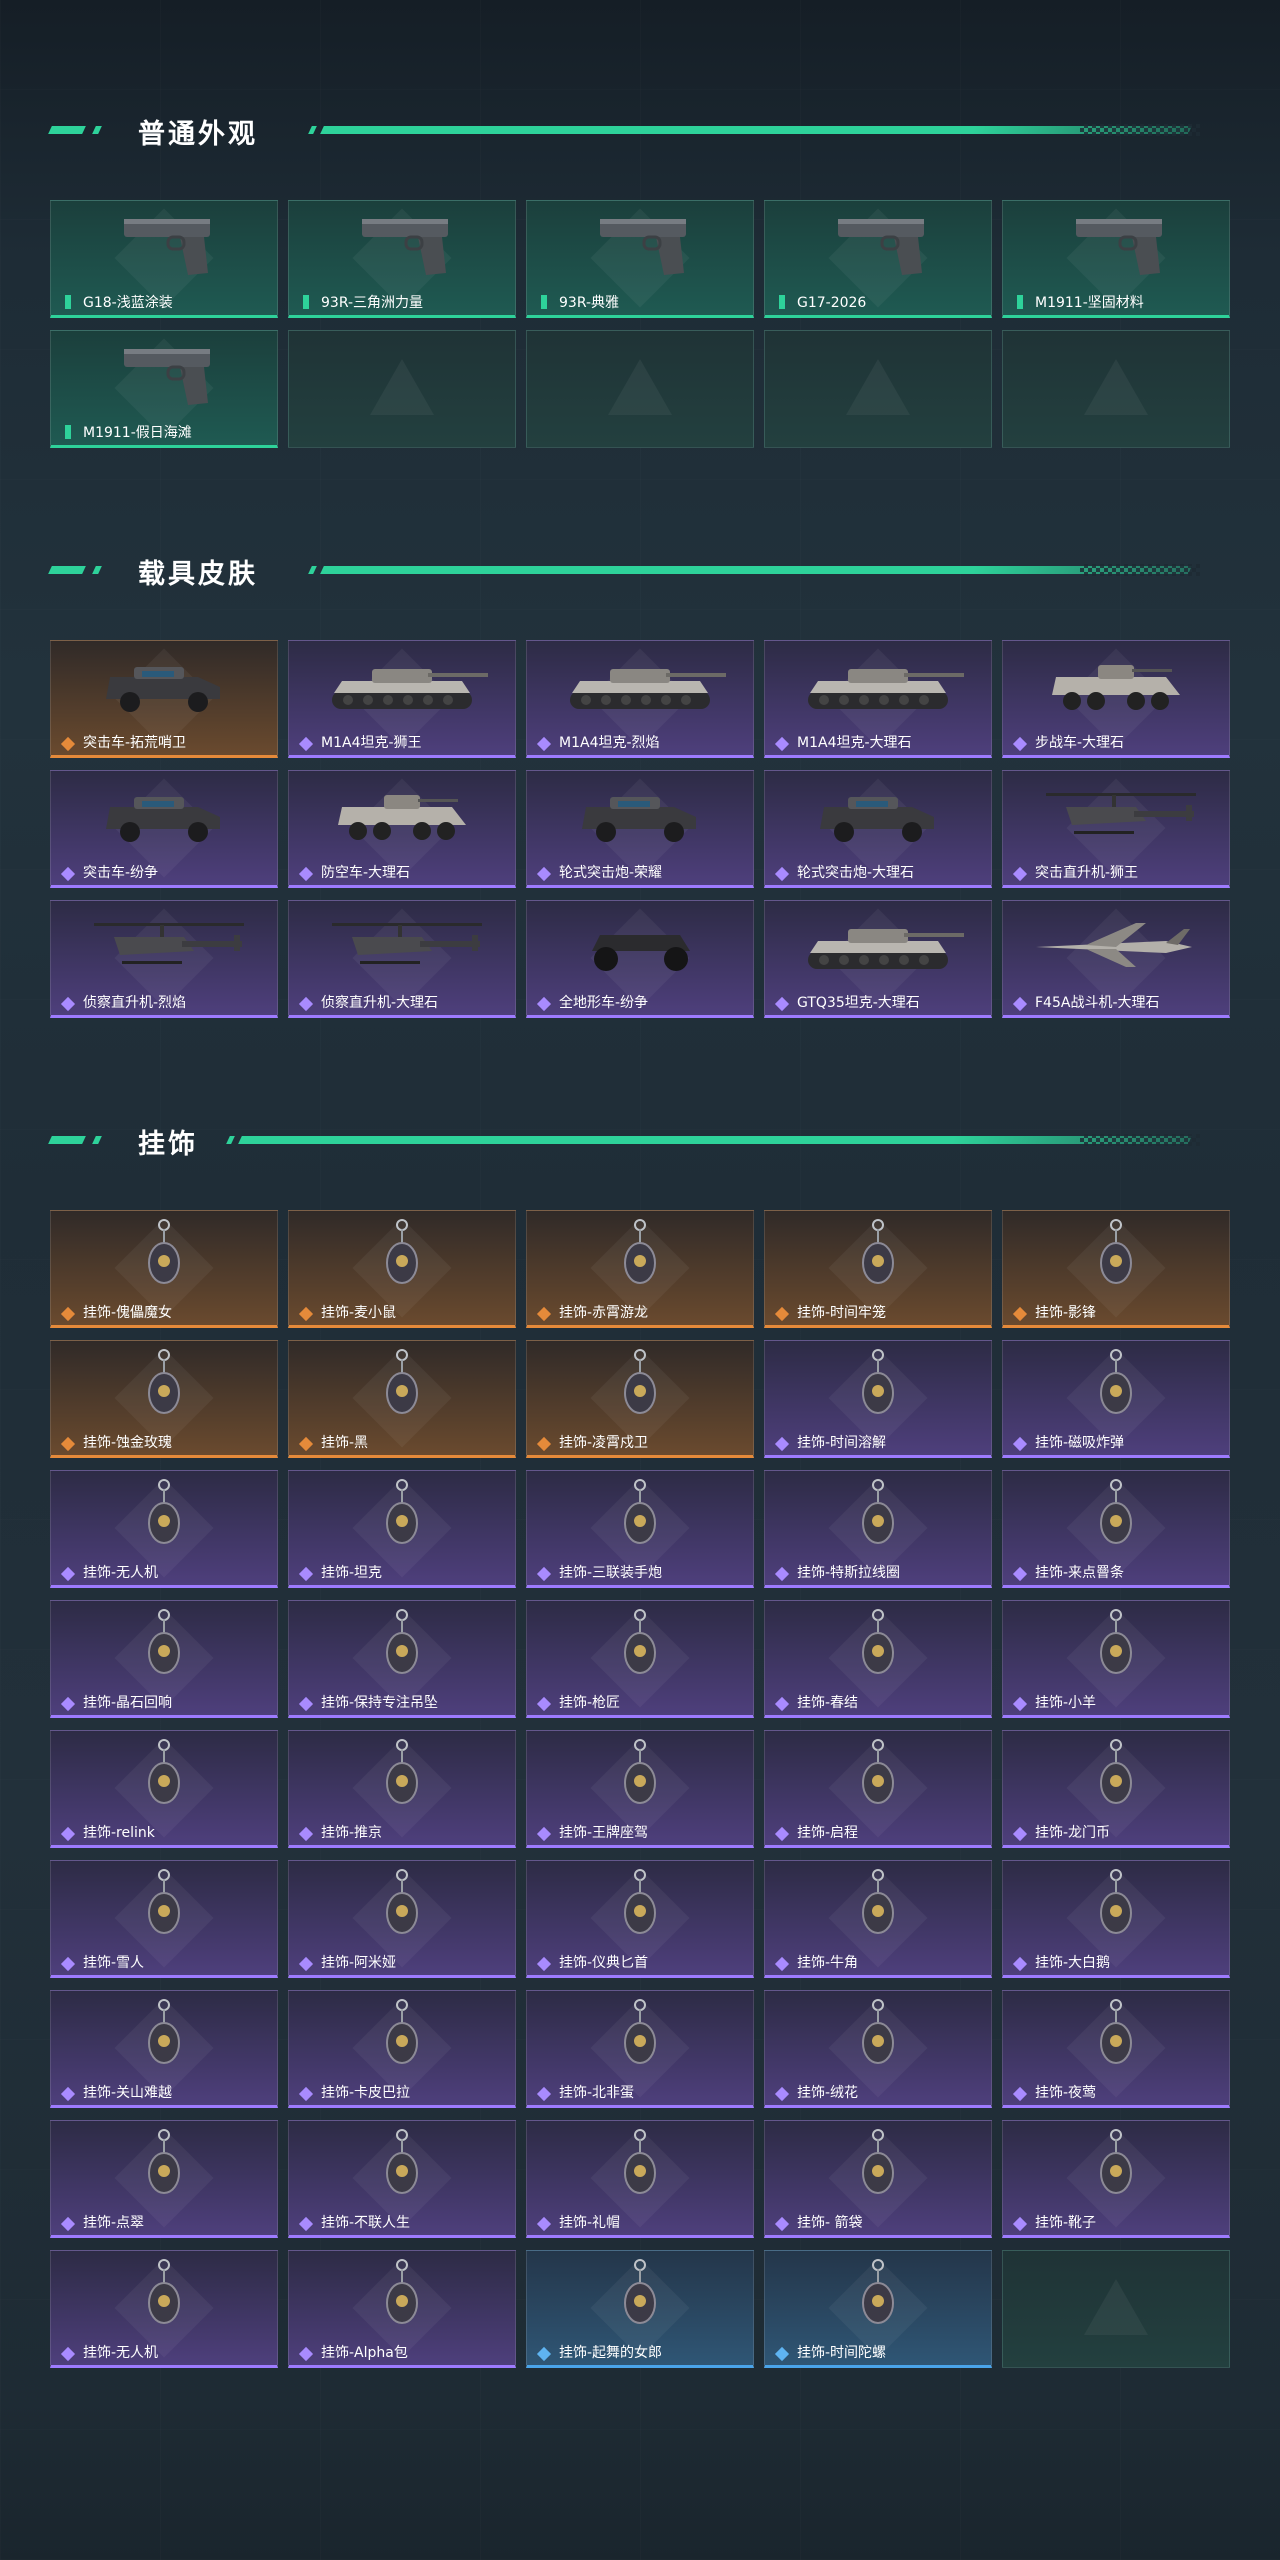 The width and height of the screenshot is (1280, 2560). I want to click on item-card: 挂饰-麦小鼠, so click(402, 1269).